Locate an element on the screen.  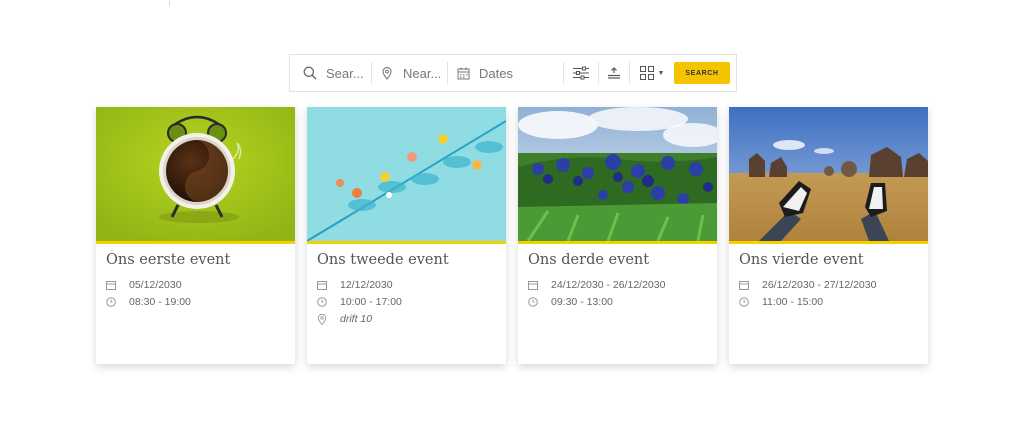
event-time: 11:00 - 15:00 is located at coordinates (781, 302).